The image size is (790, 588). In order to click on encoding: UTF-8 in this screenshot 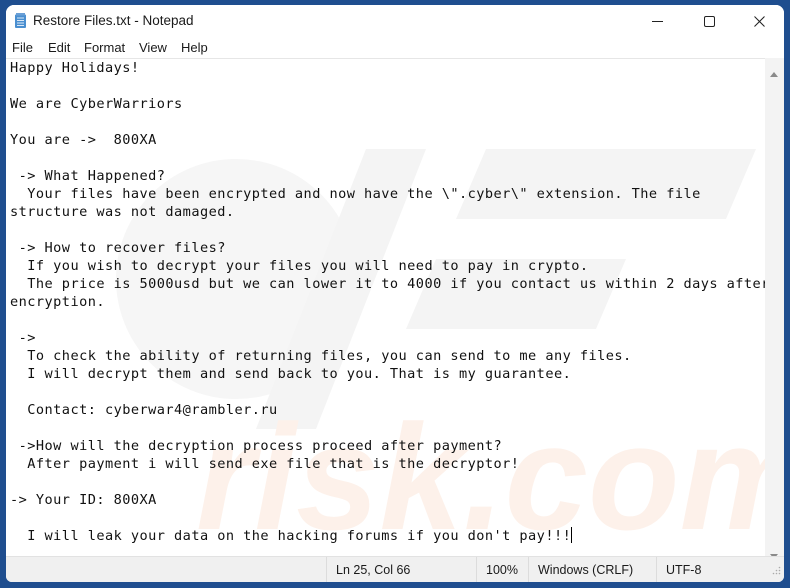, I will do `click(720, 569)`.